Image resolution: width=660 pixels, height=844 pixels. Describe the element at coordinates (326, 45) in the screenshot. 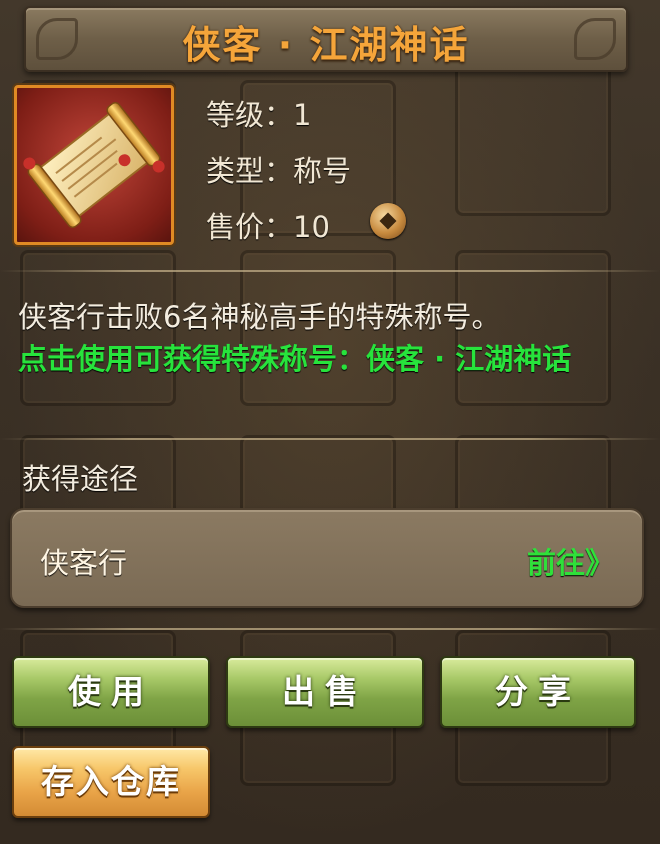

I see `item-title: 侠客 · 江湖神话` at that location.